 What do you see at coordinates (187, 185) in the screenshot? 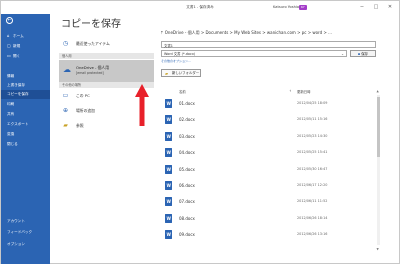
I see `file-name: 06.docx` at bounding box center [187, 185].